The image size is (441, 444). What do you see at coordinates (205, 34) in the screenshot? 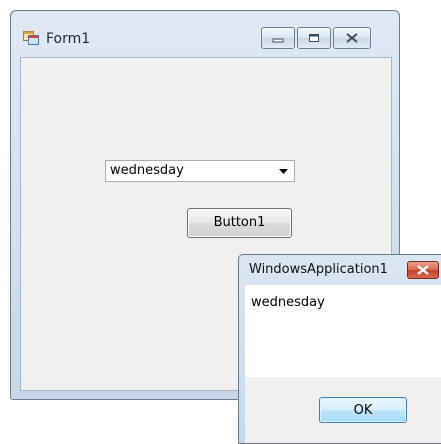
I see `title-bar: Form1` at bounding box center [205, 34].